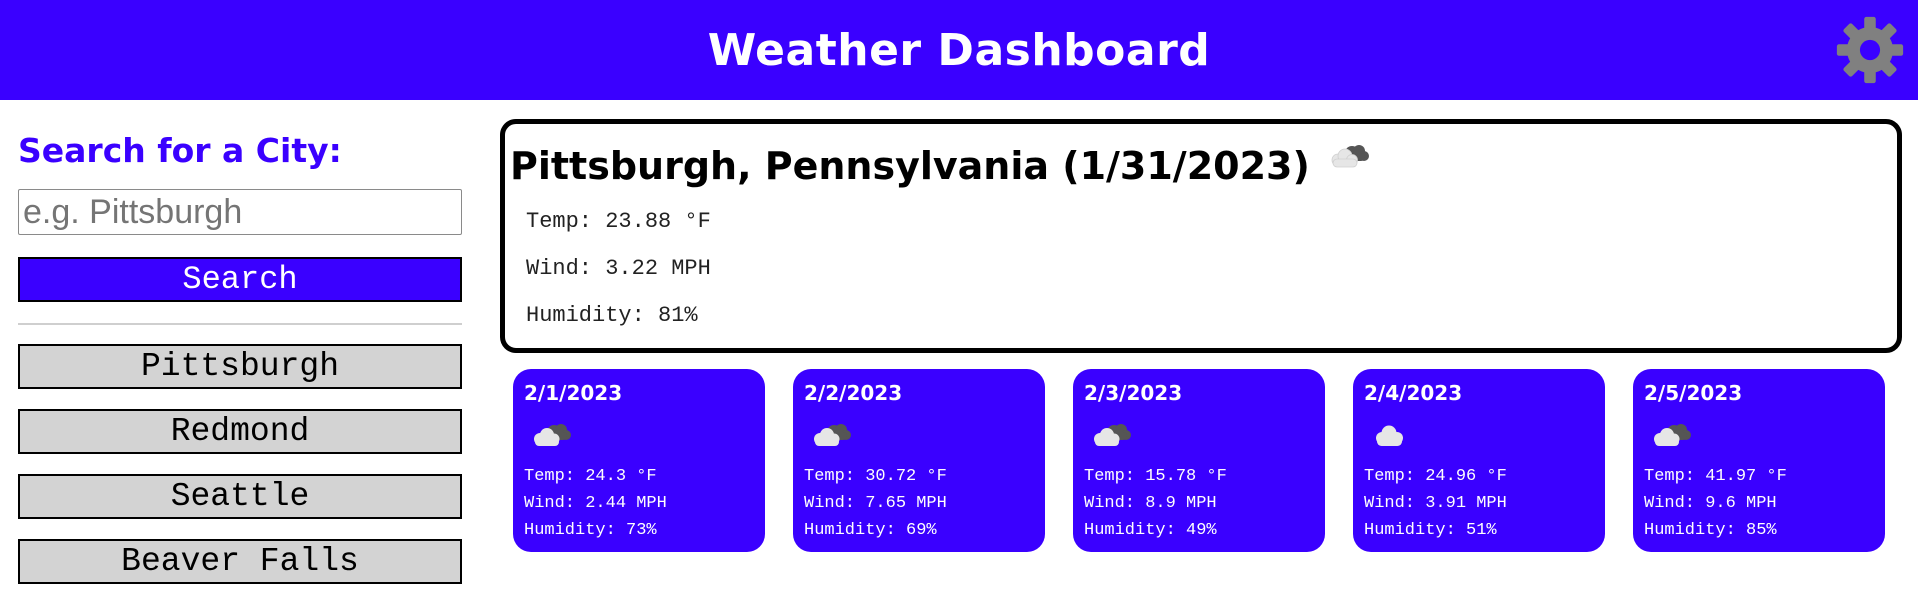 This screenshot has width=1918, height=610. What do you see at coordinates (853, 393) in the screenshot?
I see `forecast-date: 2/2/2023` at bounding box center [853, 393].